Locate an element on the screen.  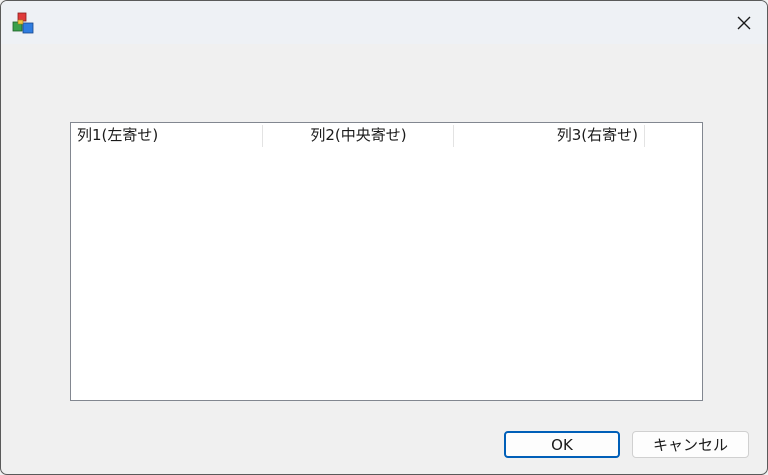
close-button is located at coordinates (744, 22).